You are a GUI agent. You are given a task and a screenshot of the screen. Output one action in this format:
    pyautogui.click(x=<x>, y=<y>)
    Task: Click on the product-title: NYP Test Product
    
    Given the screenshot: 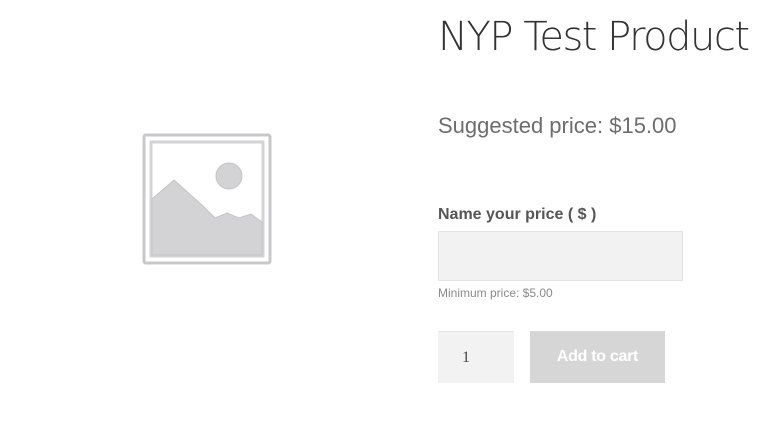 What is the action you would take?
    pyautogui.click(x=594, y=37)
    